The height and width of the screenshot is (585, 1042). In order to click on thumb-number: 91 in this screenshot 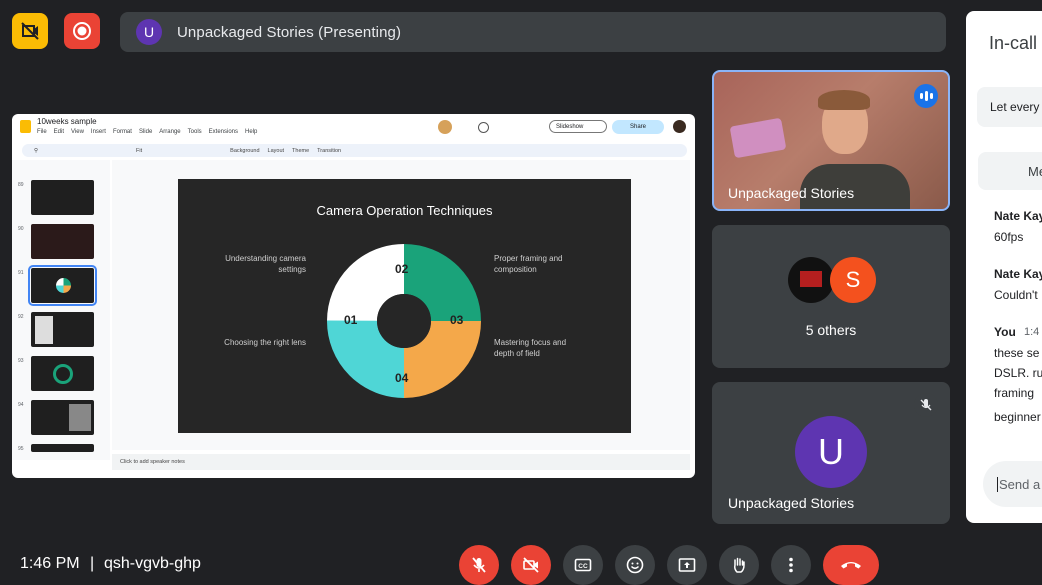, I will do `click(21, 273)`.